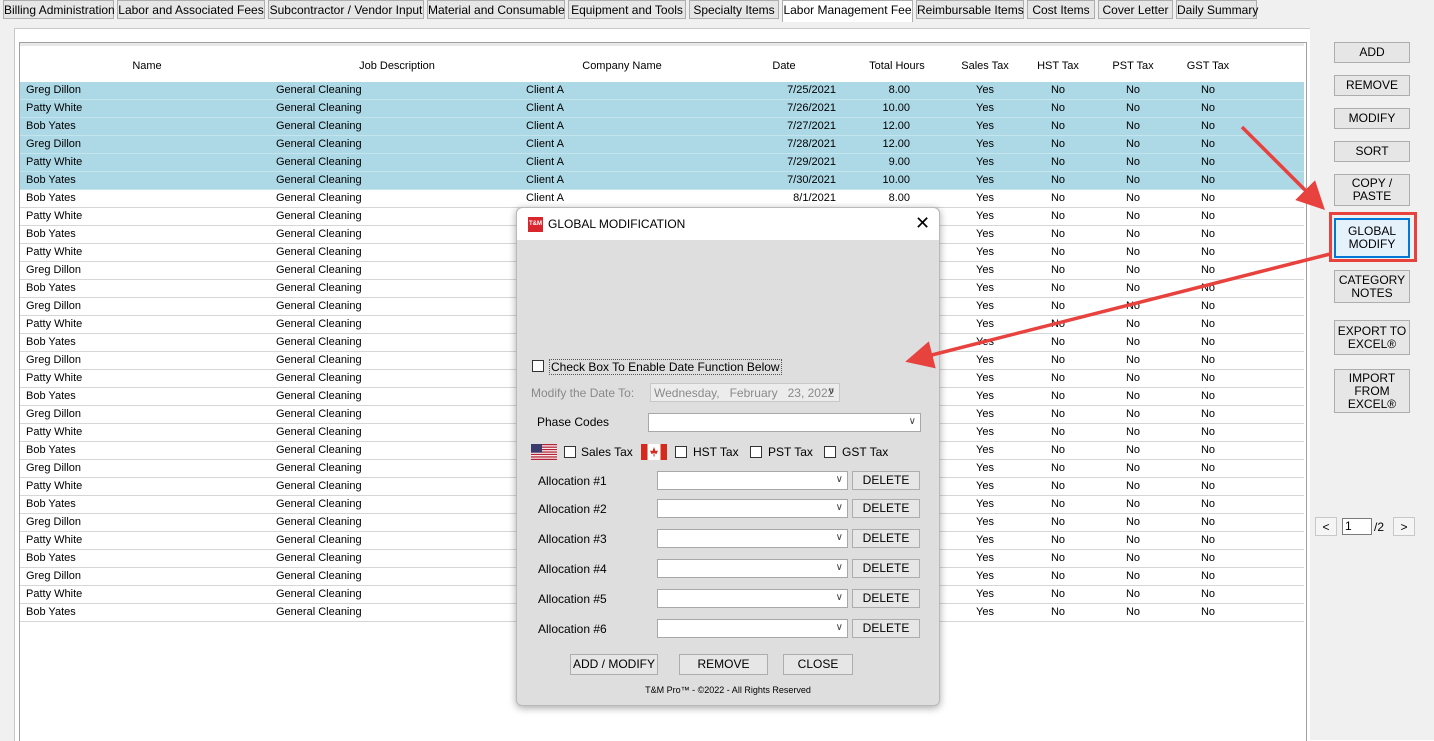 This screenshot has width=1434, height=741. Describe the element at coordinates (346, 9) in the screenshot. I see `tab-subcontractor-vendor-input: Subcontractor / Vendor Input` at that location.